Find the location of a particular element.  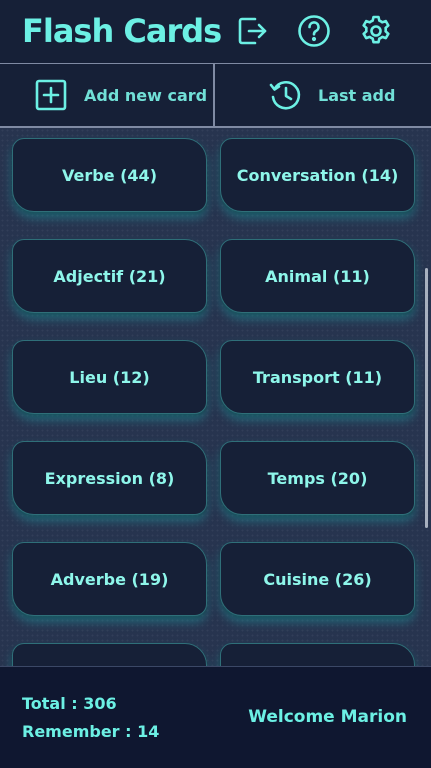

category-card: Verbe (44) is located at coordinates (109, 175).